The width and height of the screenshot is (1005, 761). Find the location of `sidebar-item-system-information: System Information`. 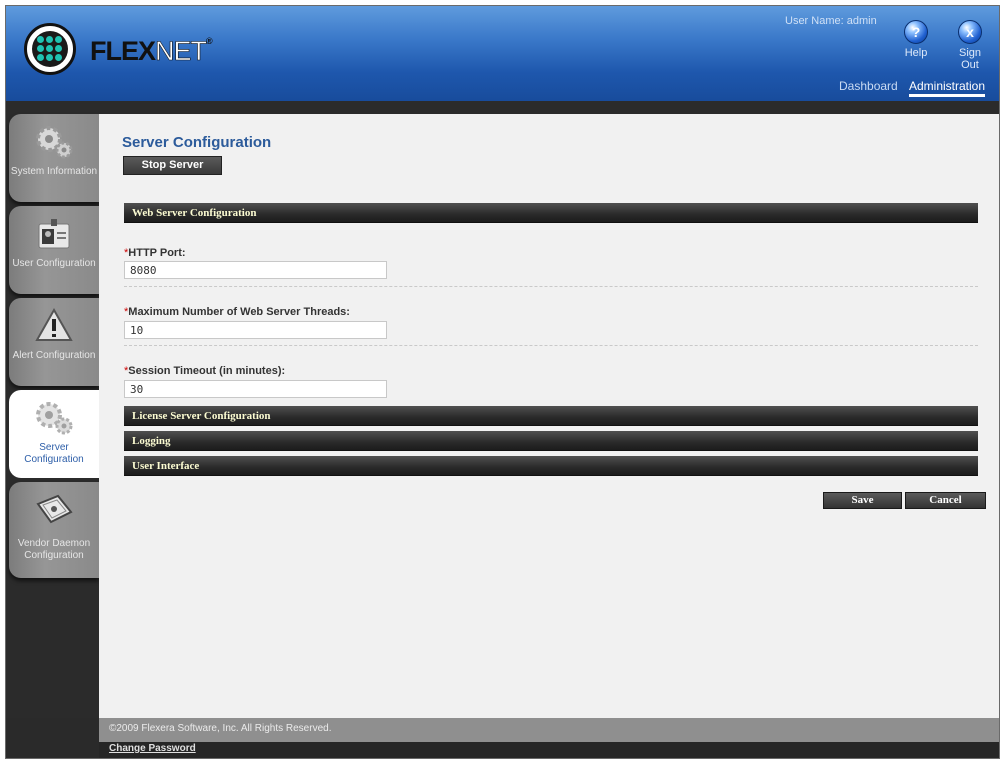

sidebar-item-system-information: System Information is located at coordinates (54, 158).